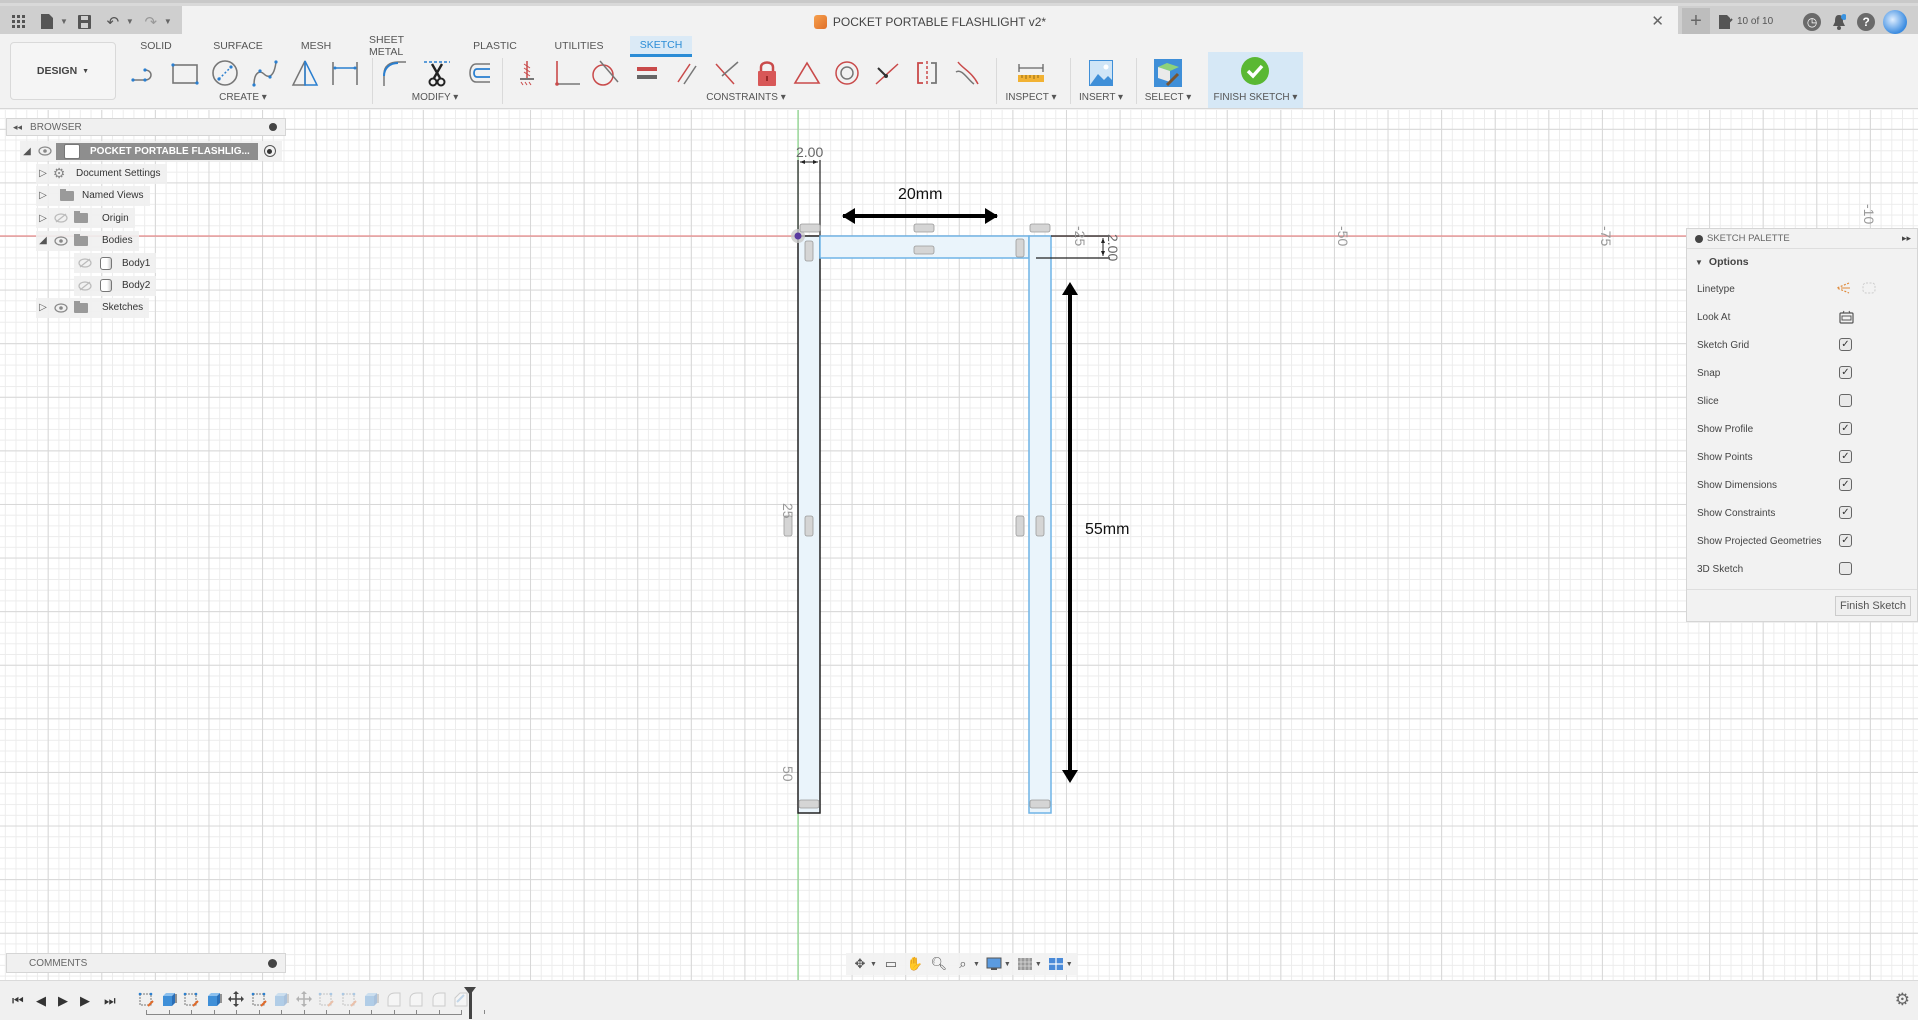  What do you see at coordinates (915, 964) in the screenshot?
I see `pan-hand-icon: ✋` at bounding box center [915, 964].